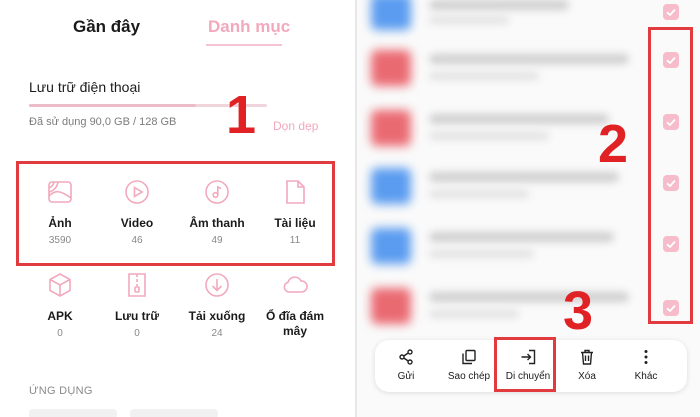 This screenshot has width=700, height=417. I want to click on category-count: 24, so click(217, 333).